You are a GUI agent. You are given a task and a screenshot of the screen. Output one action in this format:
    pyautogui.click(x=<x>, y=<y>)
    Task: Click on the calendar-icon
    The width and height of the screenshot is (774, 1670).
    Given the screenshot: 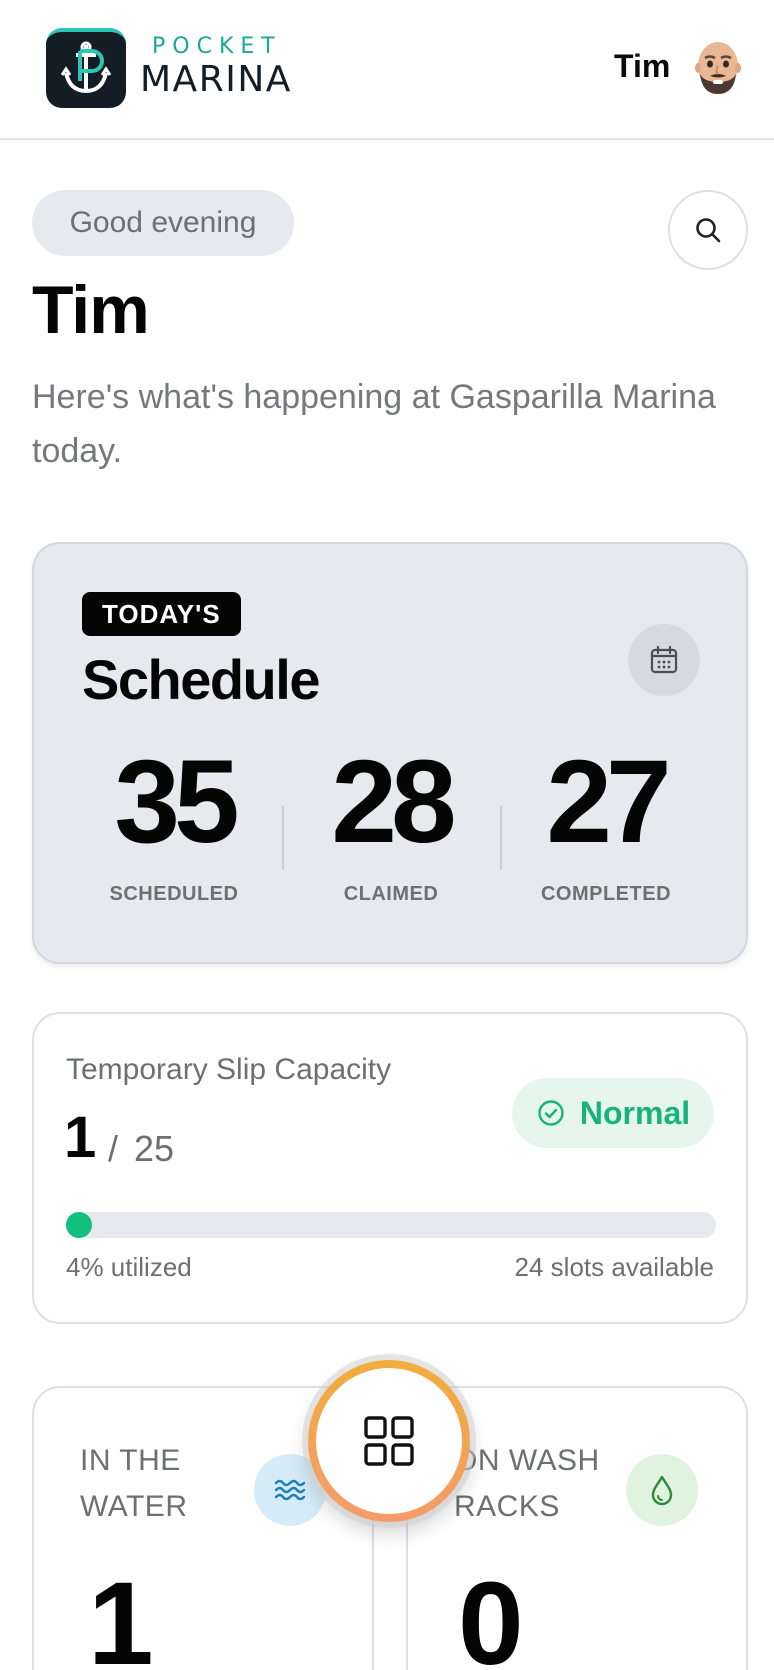 What is the action you would take?
    pyautogui.click(x=664, y=659)
    